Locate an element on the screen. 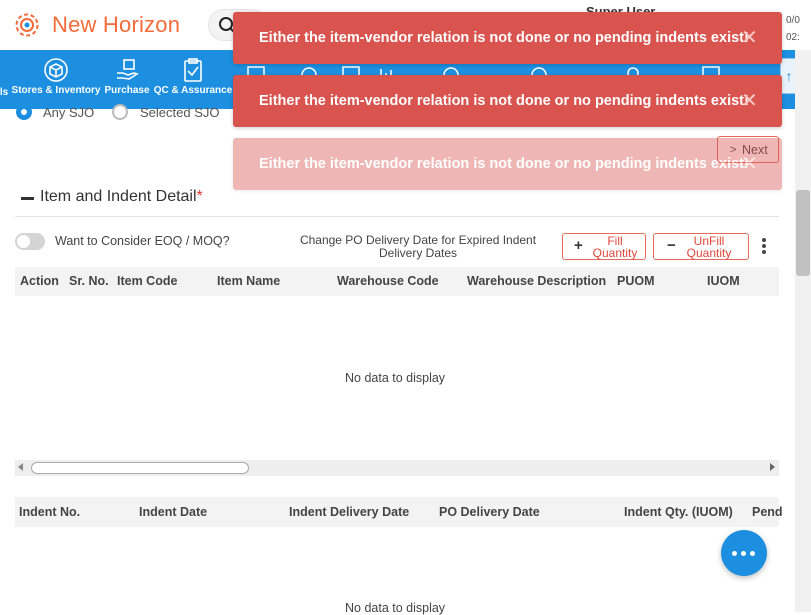  scroll-right-icon is located at coordinates (772, 467).